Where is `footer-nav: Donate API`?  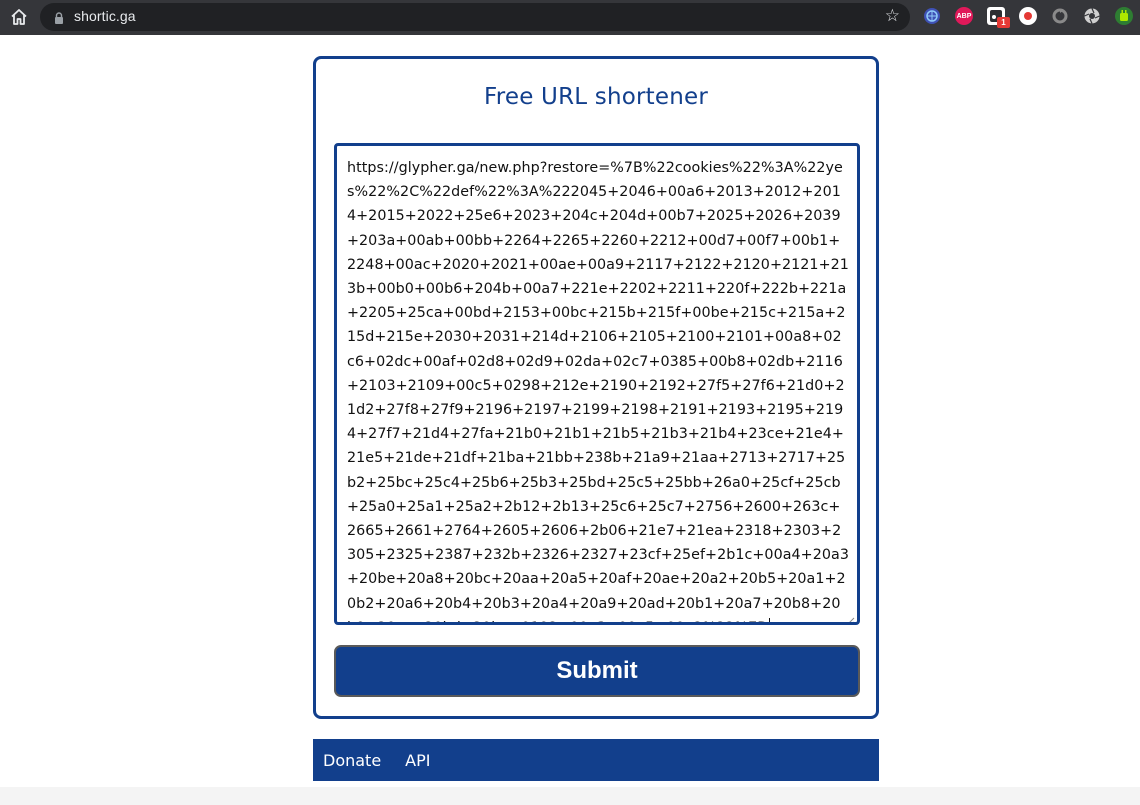
footer-nav: Donate API is located at coordinates (596, 760).